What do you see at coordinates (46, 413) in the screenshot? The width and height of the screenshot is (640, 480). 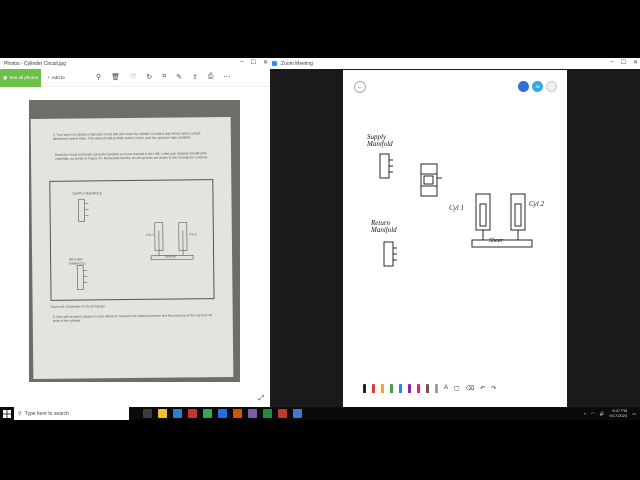 I see `search-placeholder: Type here to search` at bounding box center [46, 413].